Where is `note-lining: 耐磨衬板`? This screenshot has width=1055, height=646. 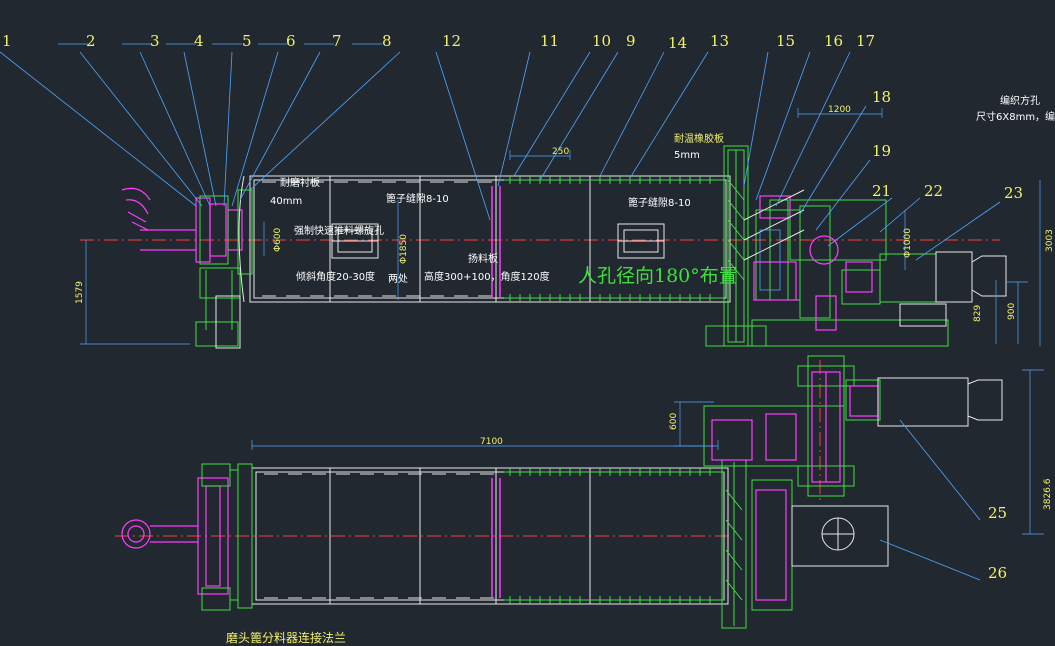 note-lining: 耐磨衬板 is located at coordinates (300, 182).